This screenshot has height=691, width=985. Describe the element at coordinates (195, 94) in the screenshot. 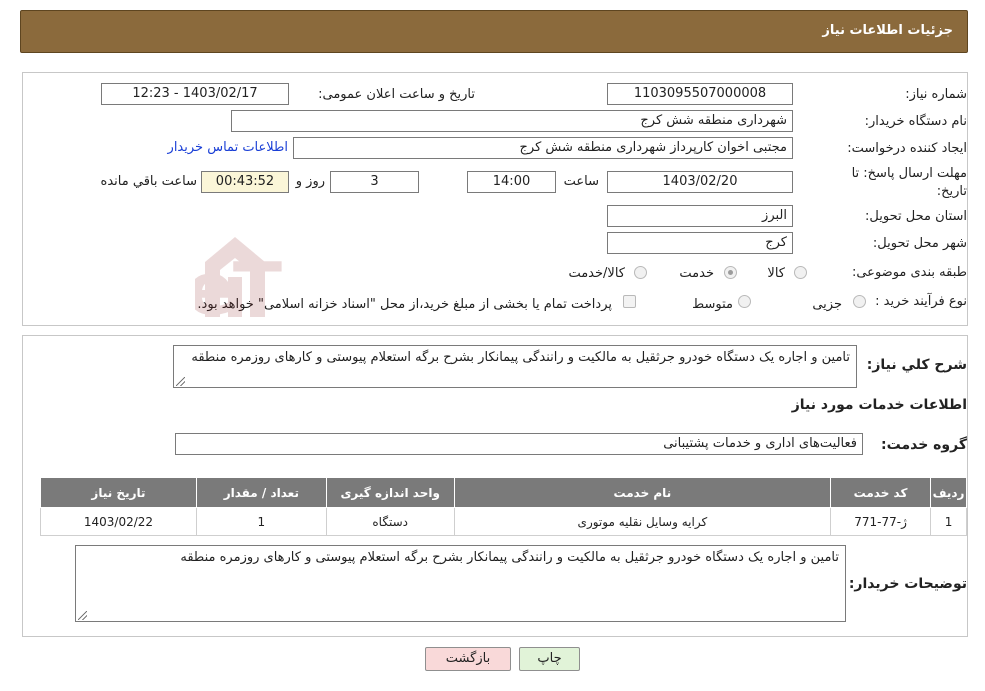

I see `announce-datetime-field: 1403/02/17 - 12:23` at that location.